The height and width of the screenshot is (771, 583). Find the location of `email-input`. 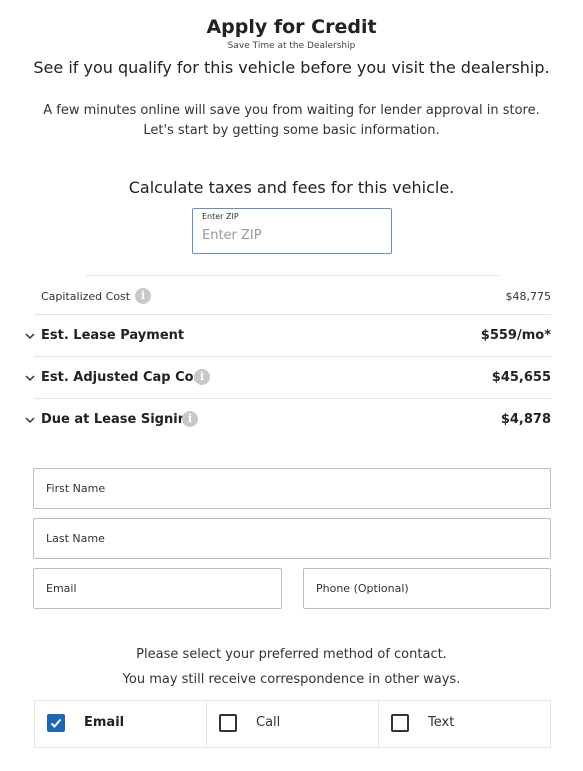

email-input is located at coordinates (157, 588).